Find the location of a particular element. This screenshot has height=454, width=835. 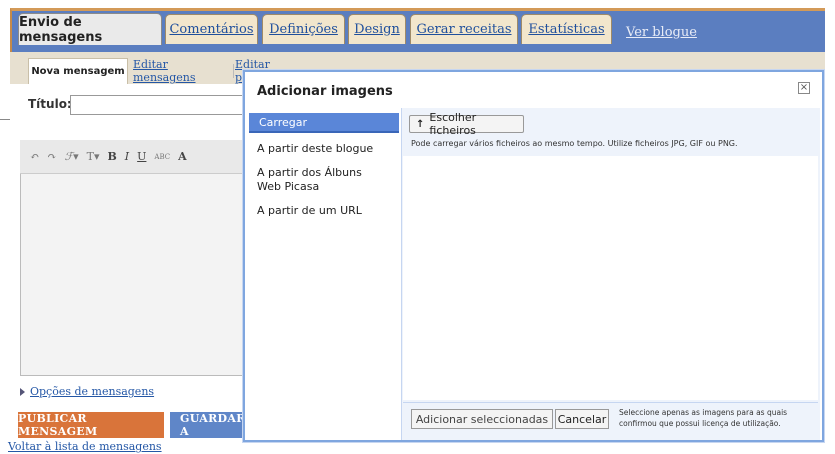

choose-files-button: ↑ Escolher ficheiros is located at coordinates (466, 124).